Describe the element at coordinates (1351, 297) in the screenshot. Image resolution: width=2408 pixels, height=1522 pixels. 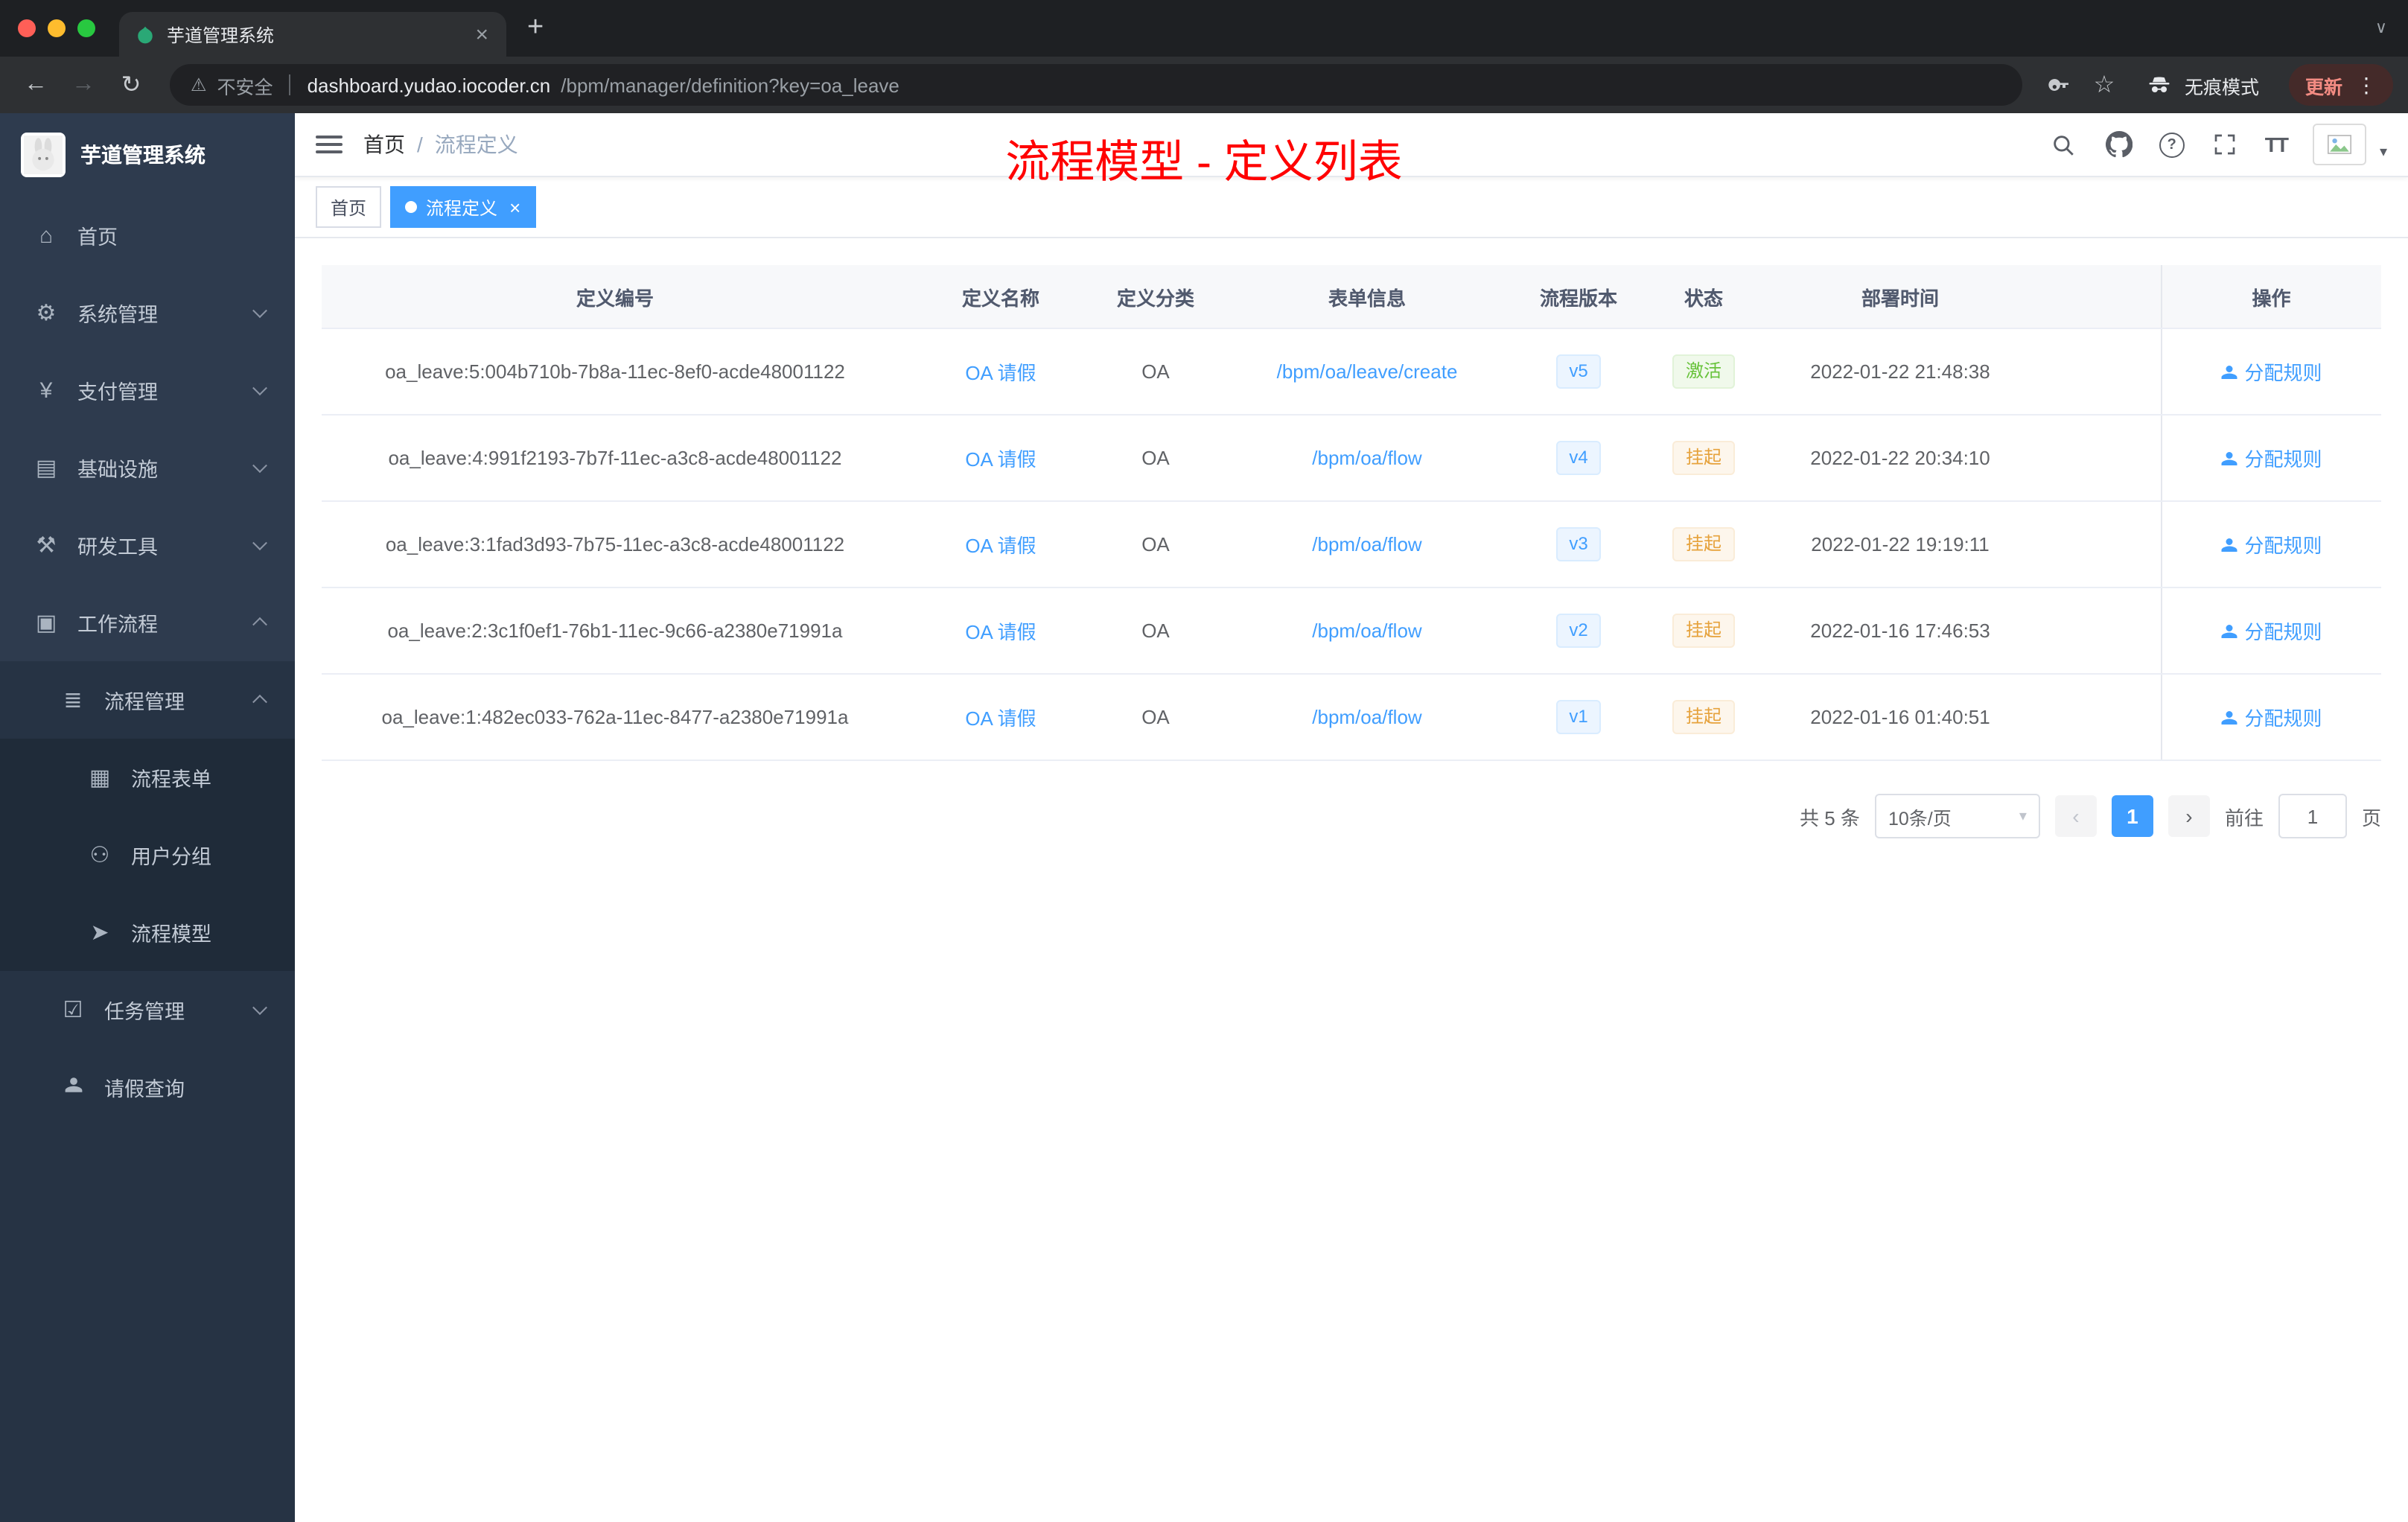
I see `table-header-row: 定义编号 定义名称 定义分类 表单信息 流程版本 状态 部署时间 操作` at that location.